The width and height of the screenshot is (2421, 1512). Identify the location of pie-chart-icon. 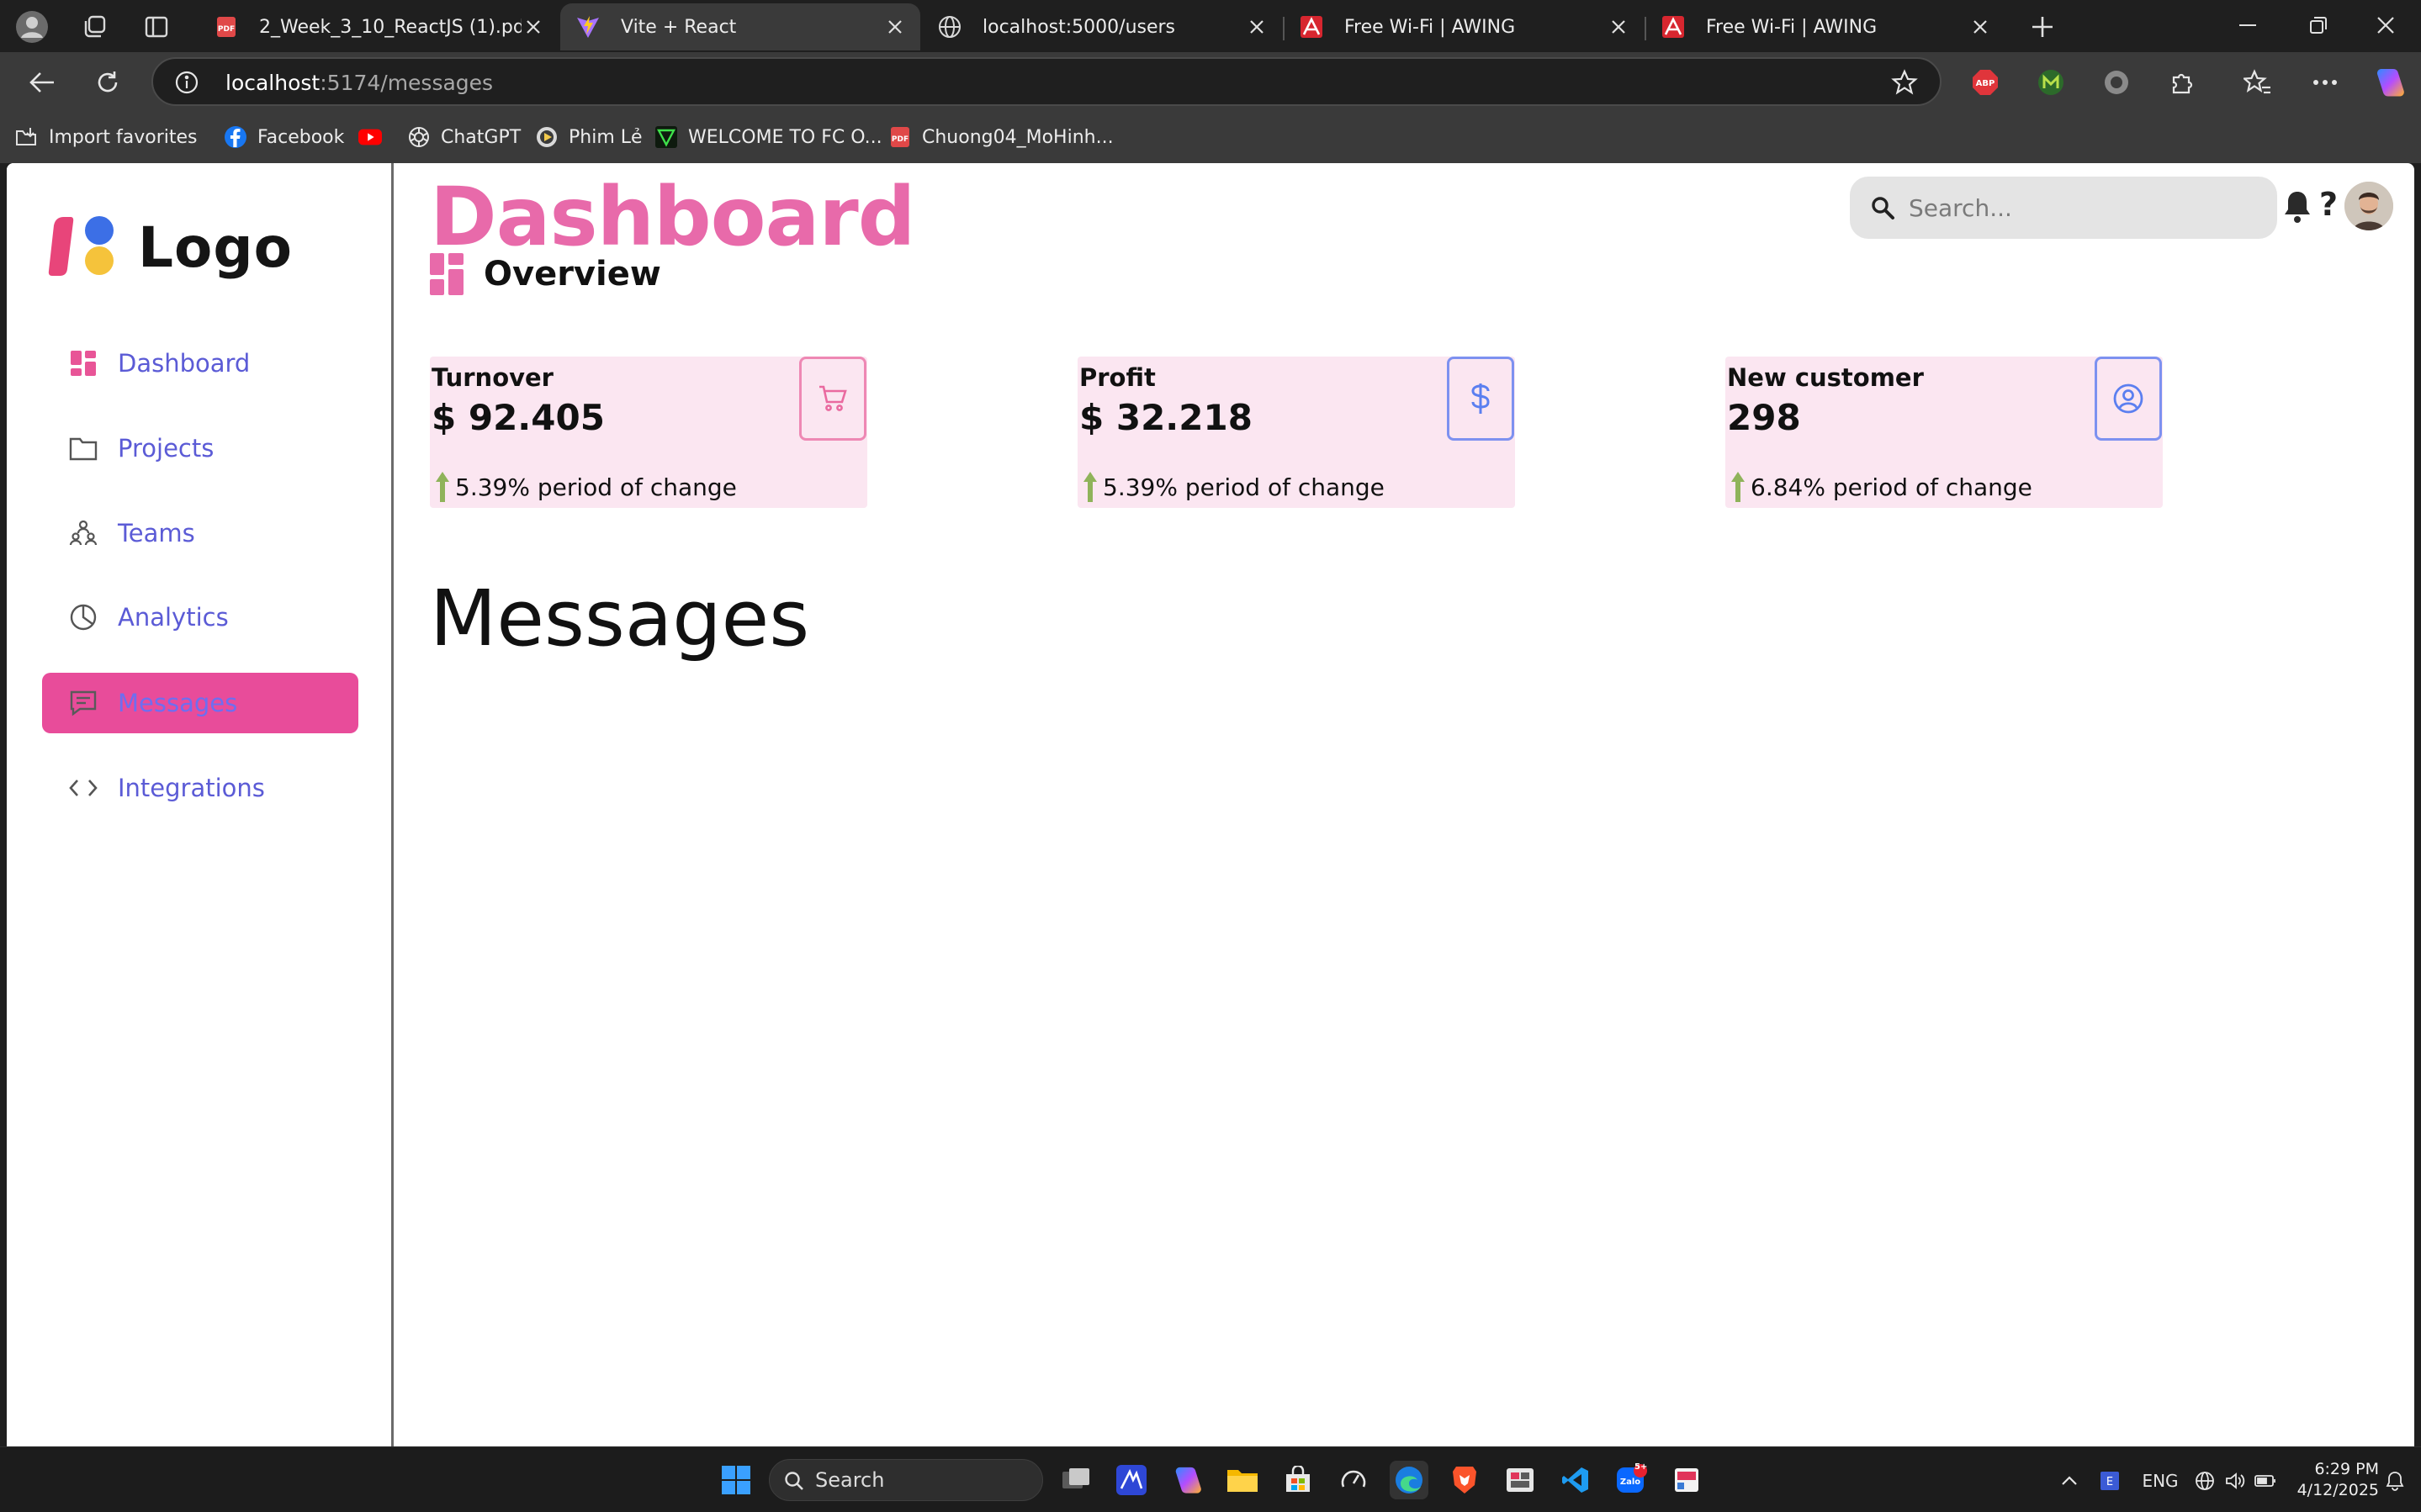
(83, 617).